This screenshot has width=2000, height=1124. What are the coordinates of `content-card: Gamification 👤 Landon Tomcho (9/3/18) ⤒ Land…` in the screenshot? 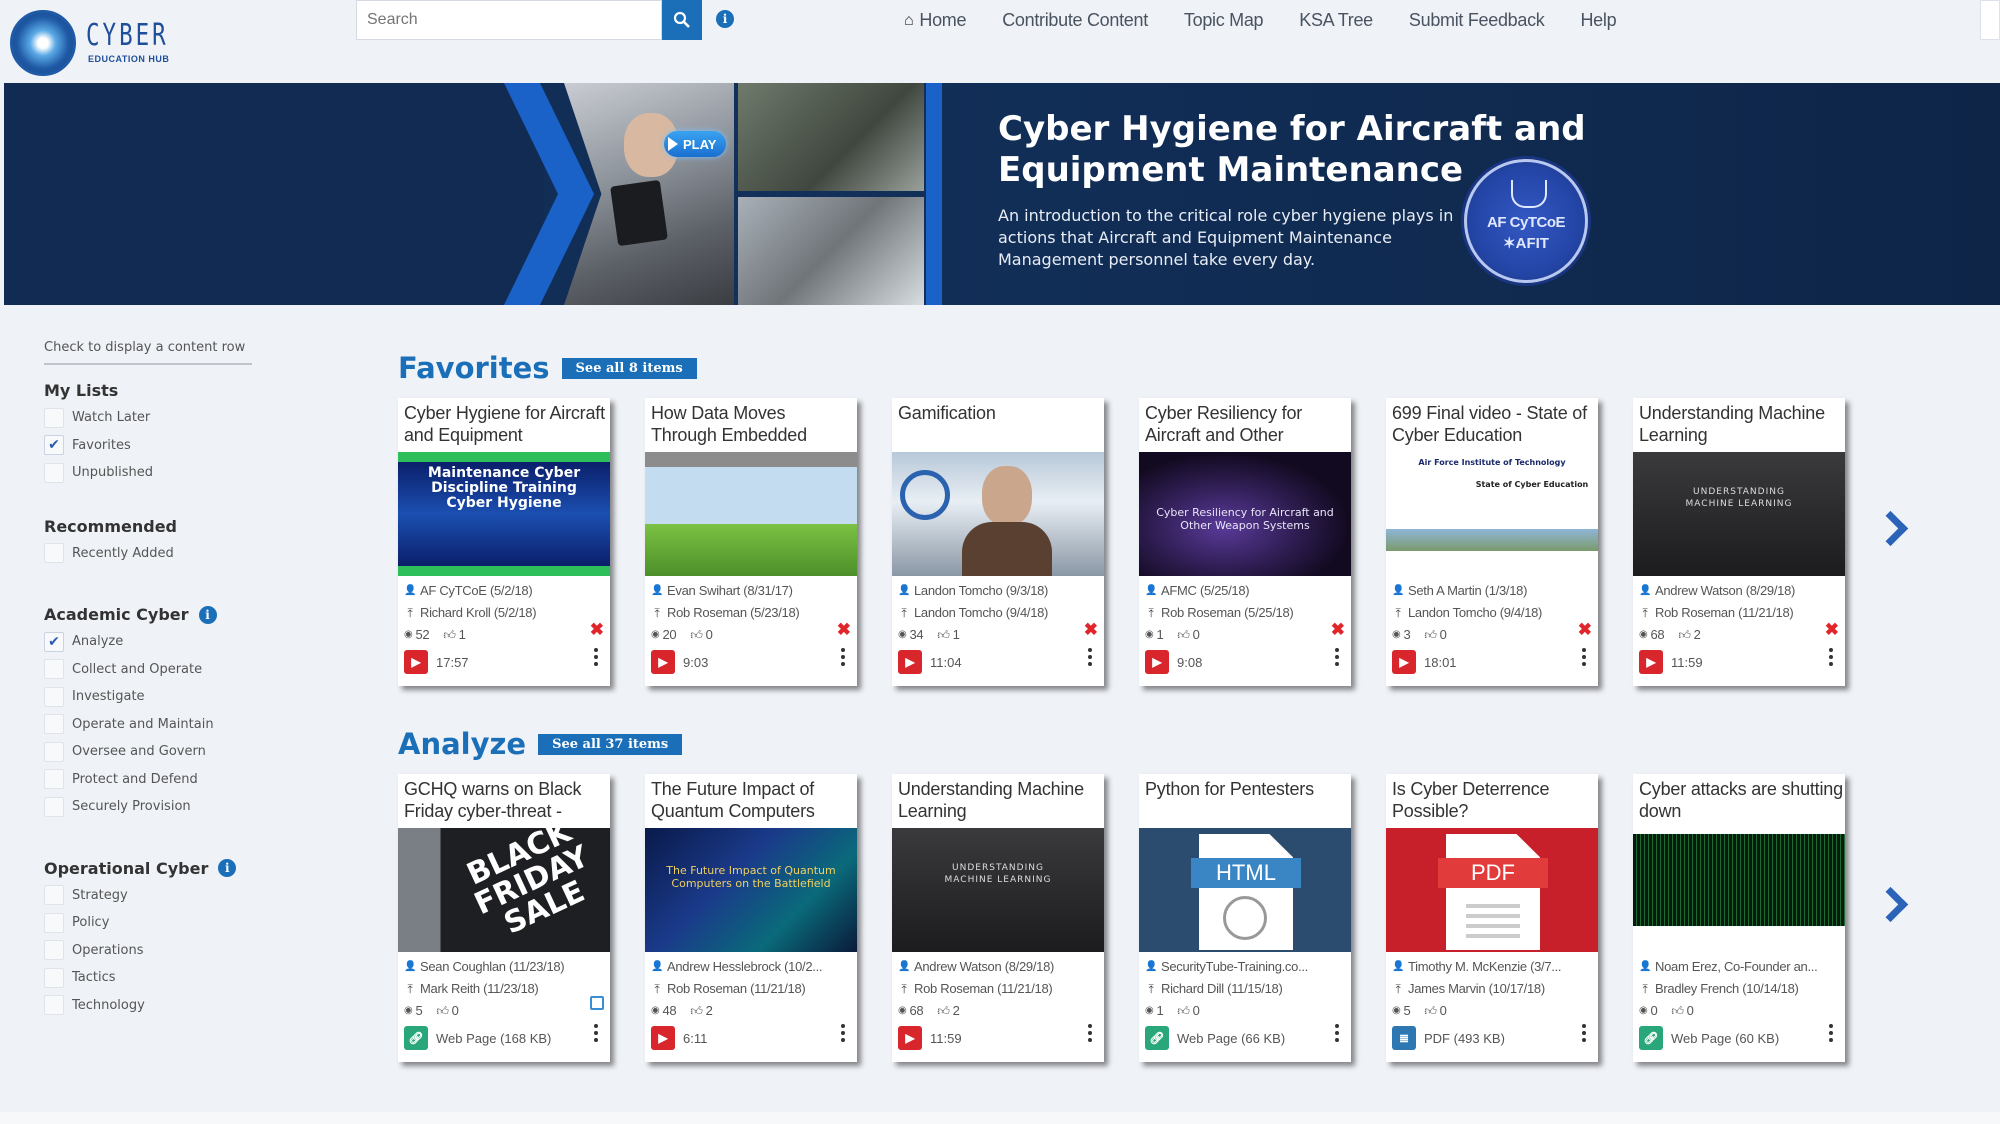 It's located at (998, 542).